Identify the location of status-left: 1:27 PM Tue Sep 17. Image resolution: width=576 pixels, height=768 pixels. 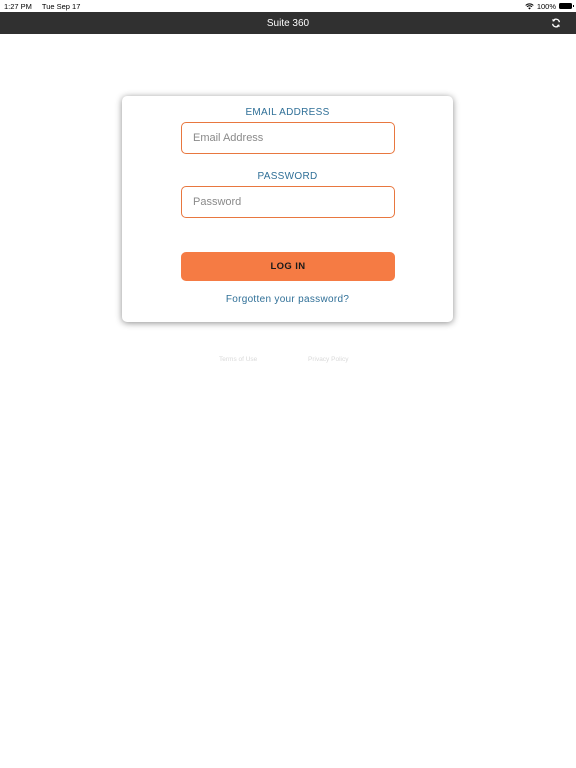
(46, 6).